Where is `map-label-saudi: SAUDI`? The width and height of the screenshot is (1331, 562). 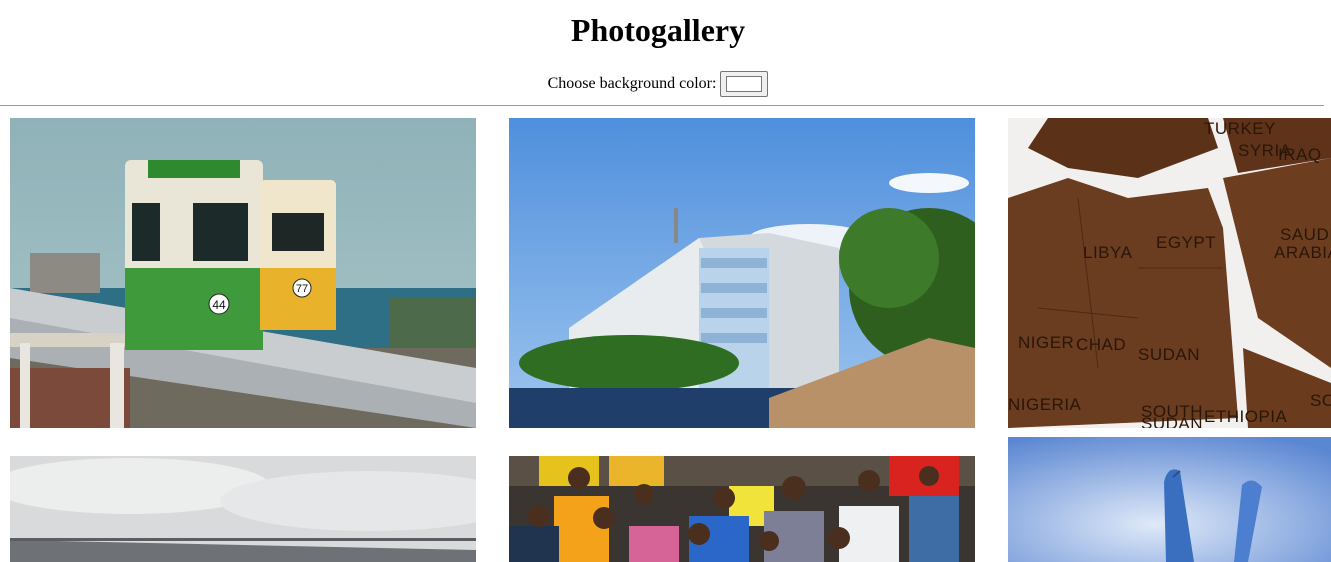
map-label-saudi: SAUDI is located at coordinates (1305, 234).